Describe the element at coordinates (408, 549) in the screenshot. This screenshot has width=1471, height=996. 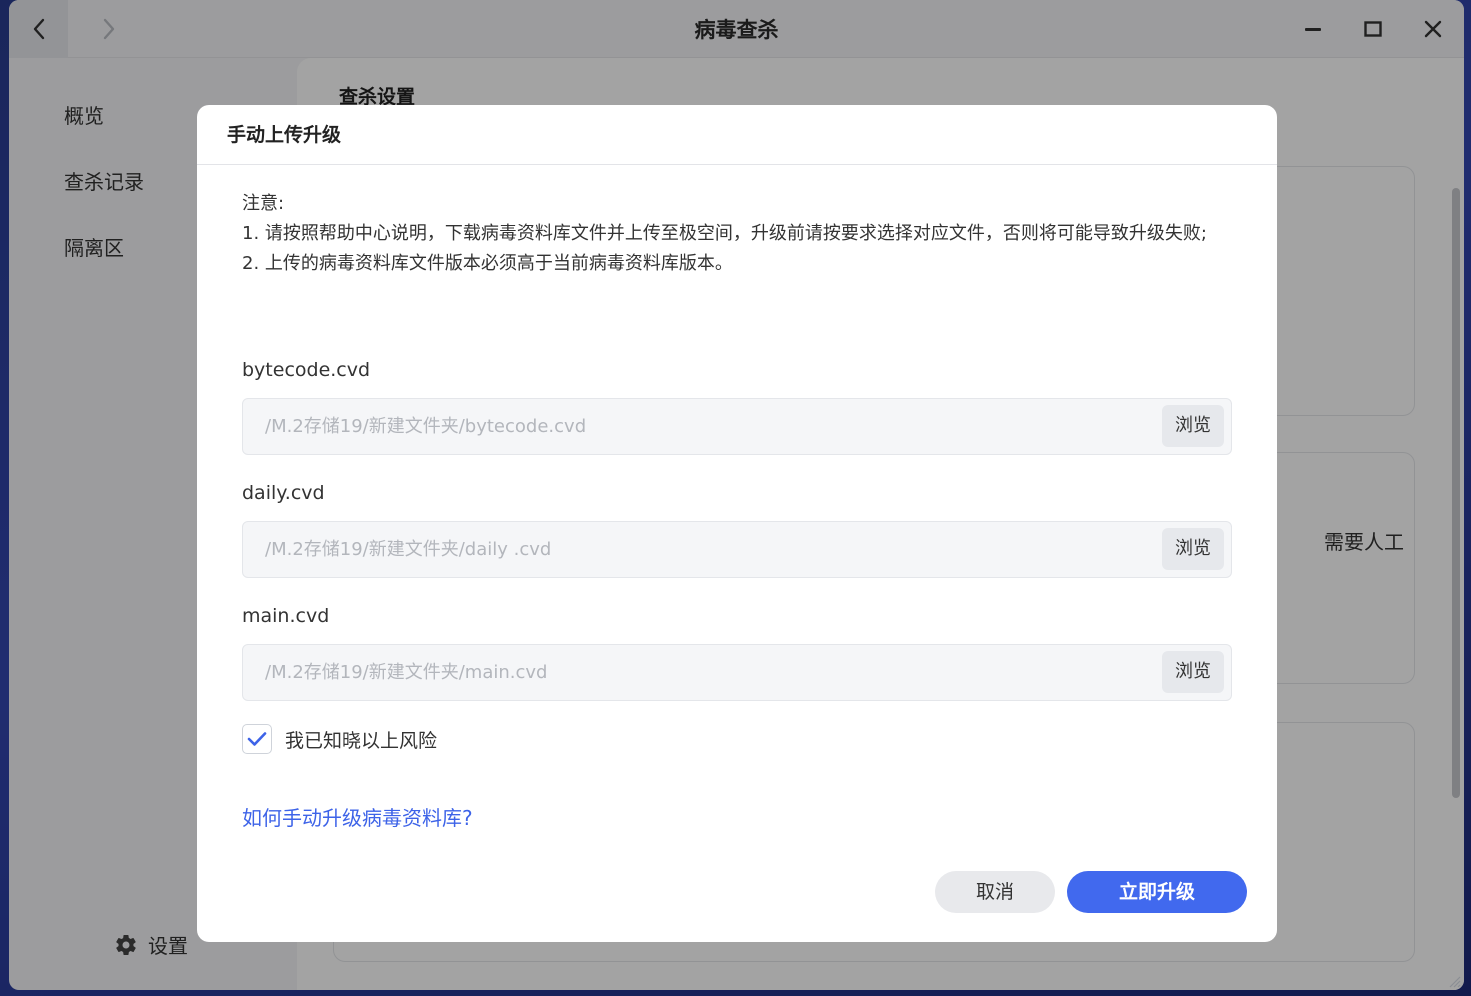
I see `file-path-value: /M.2存储19/新建文件夹/daily .cvd` at that location.